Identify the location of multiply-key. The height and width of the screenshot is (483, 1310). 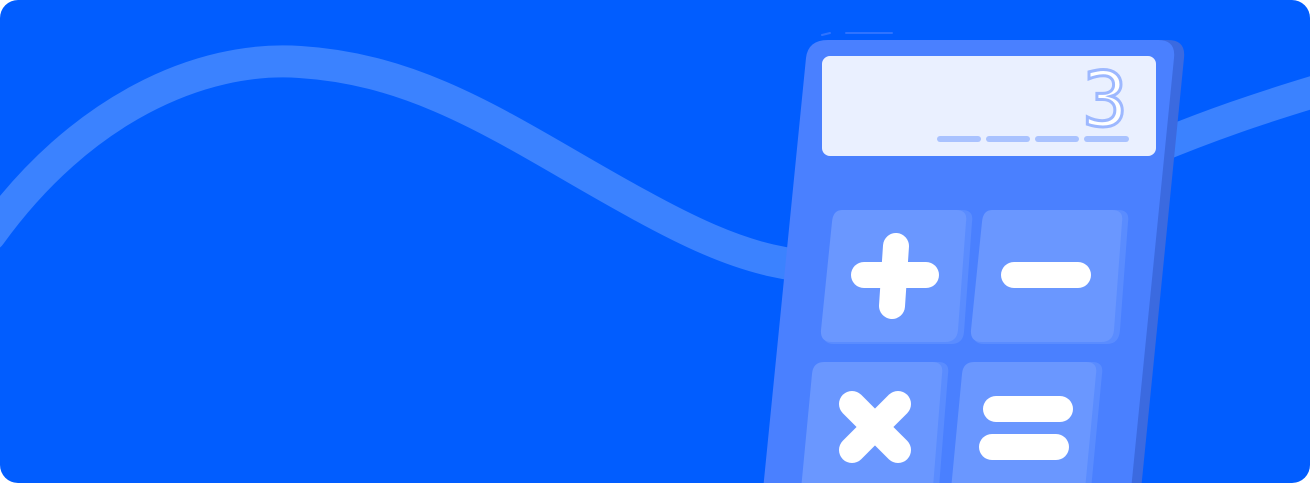
(875, 422).